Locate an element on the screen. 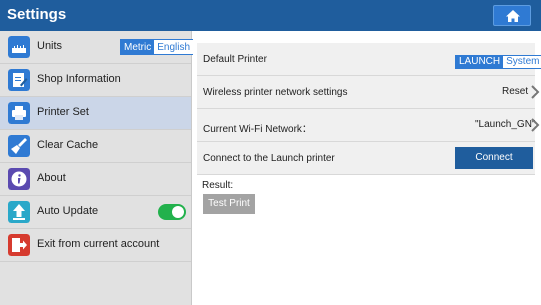 Image resolution: width=541 pixels, height=305 pixels. sidebar-item-shop-information: Shop Information is located at coordinates (95, 80).